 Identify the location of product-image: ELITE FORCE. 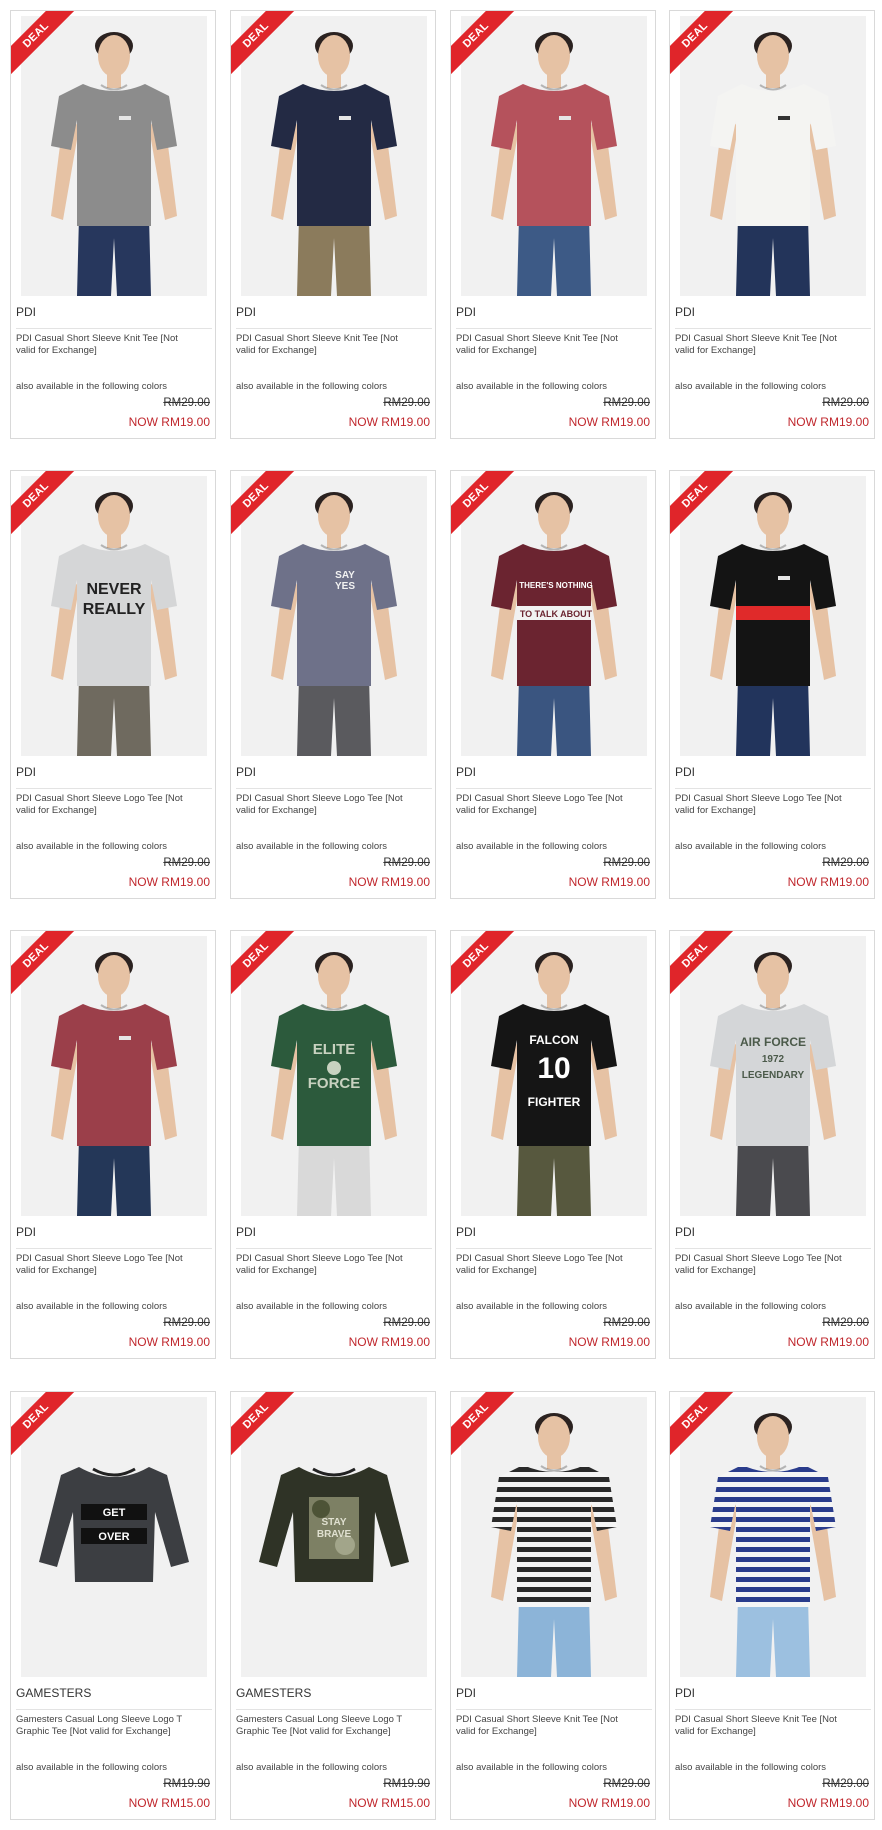
(334, 1076).